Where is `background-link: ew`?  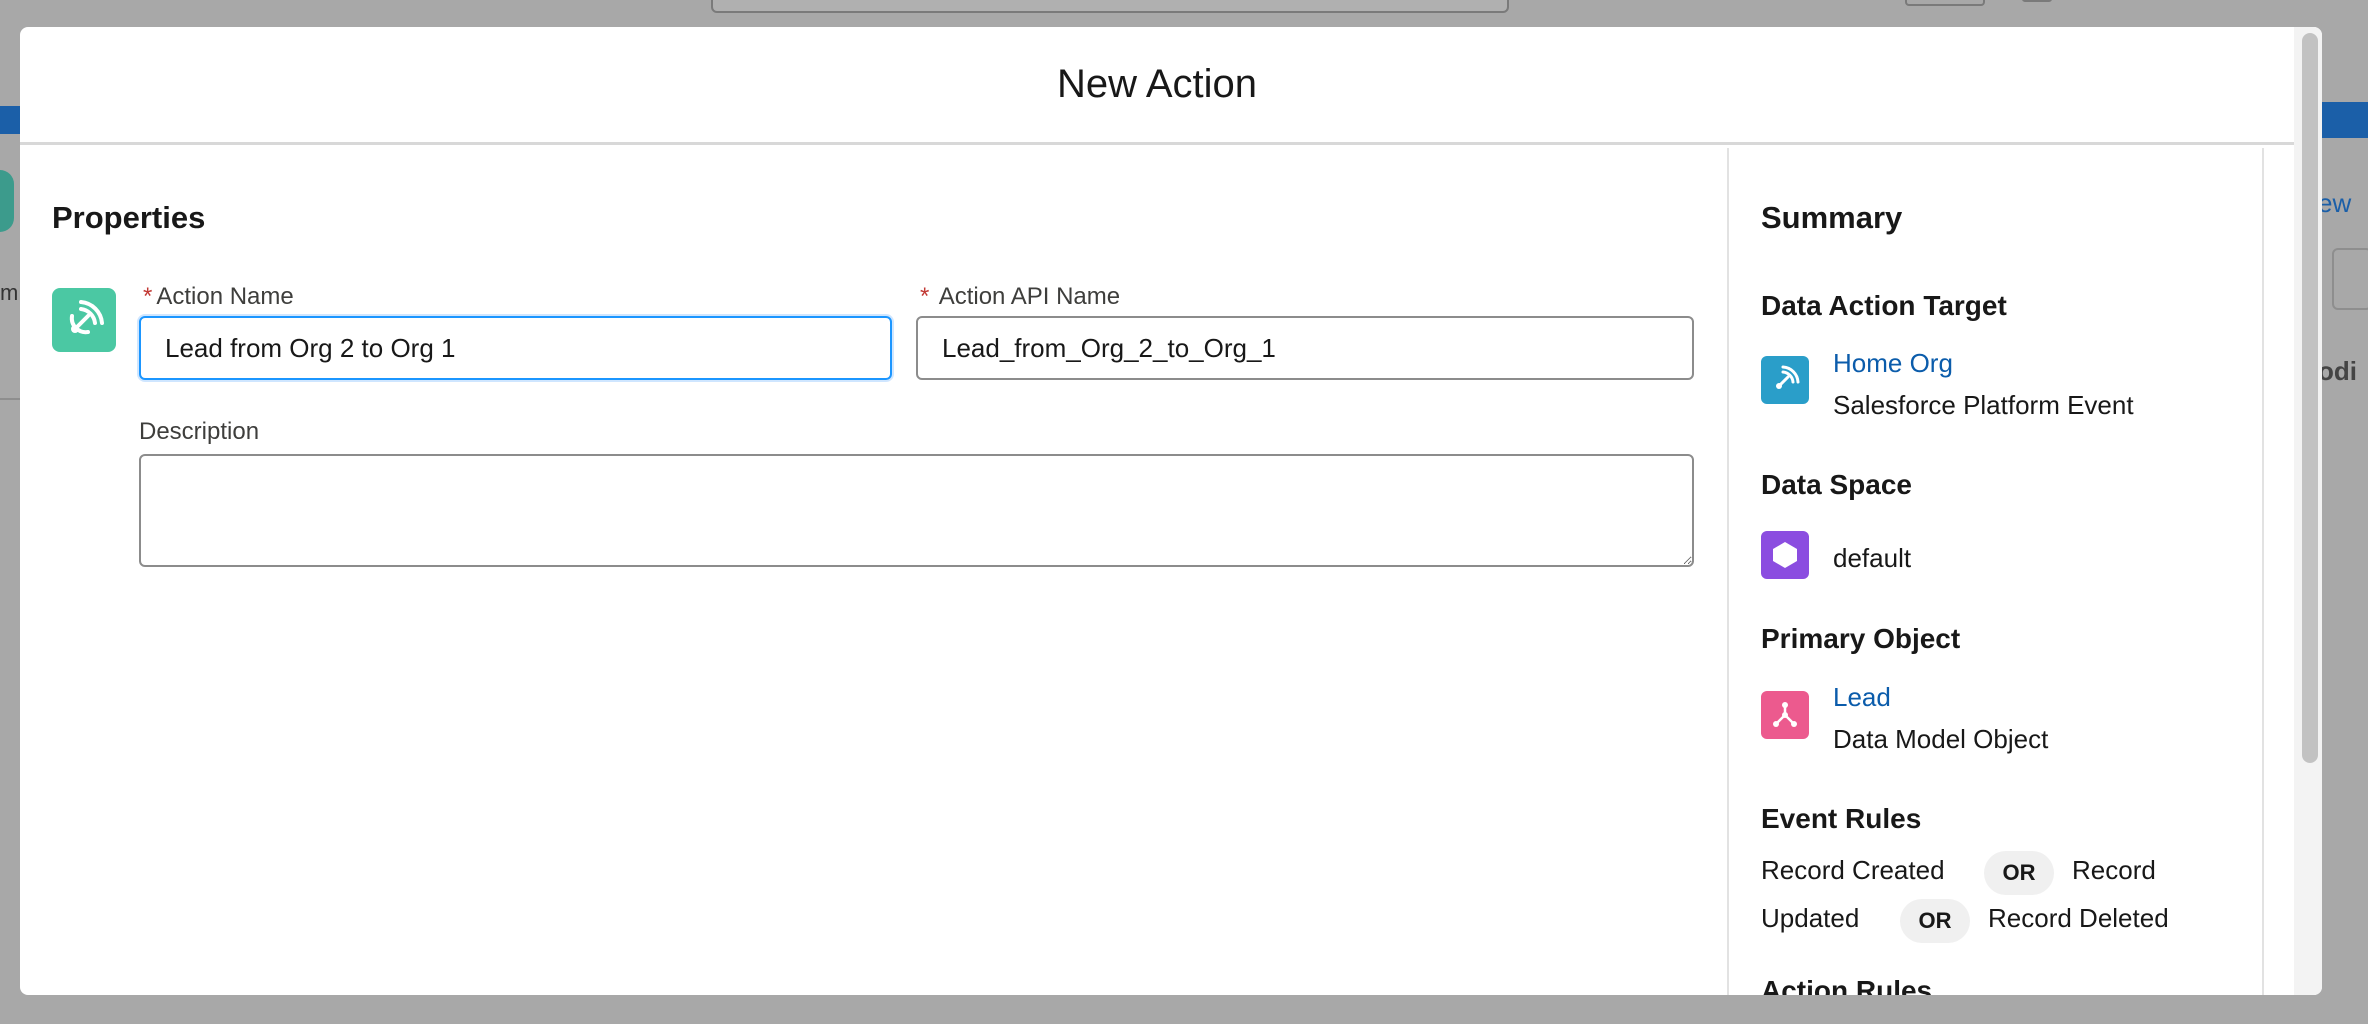 background-link: ew is located at coordinates (2335, 203).